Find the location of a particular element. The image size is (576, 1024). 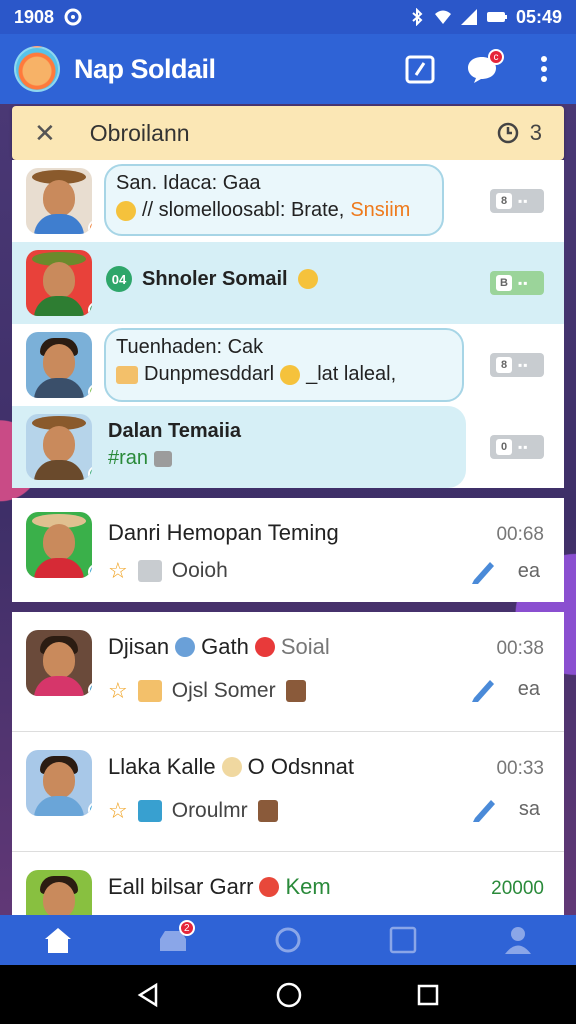

chat-preview: // slomelloosabl: Brate, is located at coordinates (243, 210).